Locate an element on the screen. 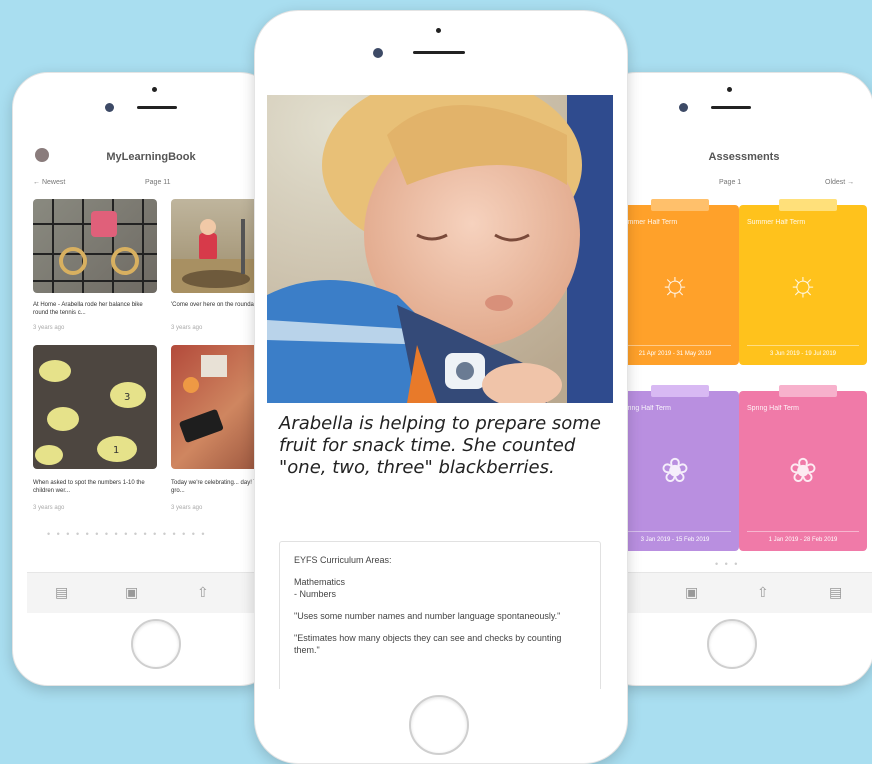 This screenshot has height=764, width=872. page-dots: • • • is located at coordinates (727, 564).